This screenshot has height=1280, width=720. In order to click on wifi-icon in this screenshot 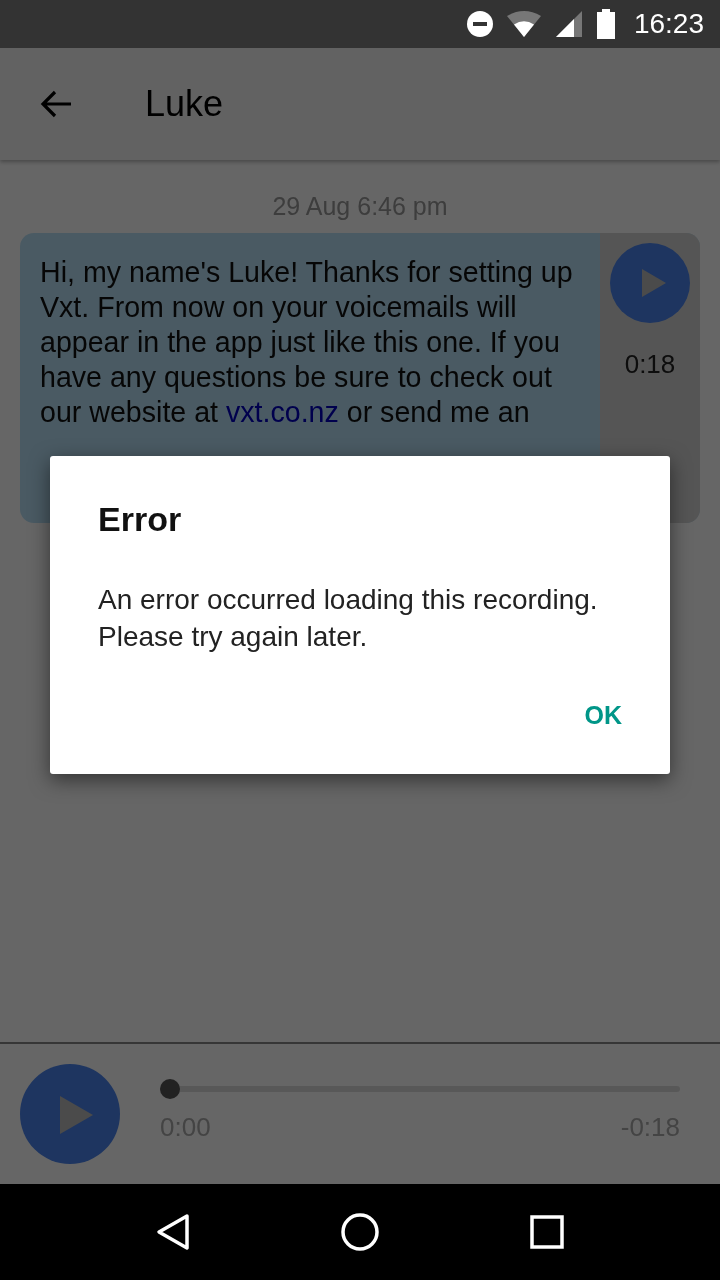, I will do `click(523, 24)`.